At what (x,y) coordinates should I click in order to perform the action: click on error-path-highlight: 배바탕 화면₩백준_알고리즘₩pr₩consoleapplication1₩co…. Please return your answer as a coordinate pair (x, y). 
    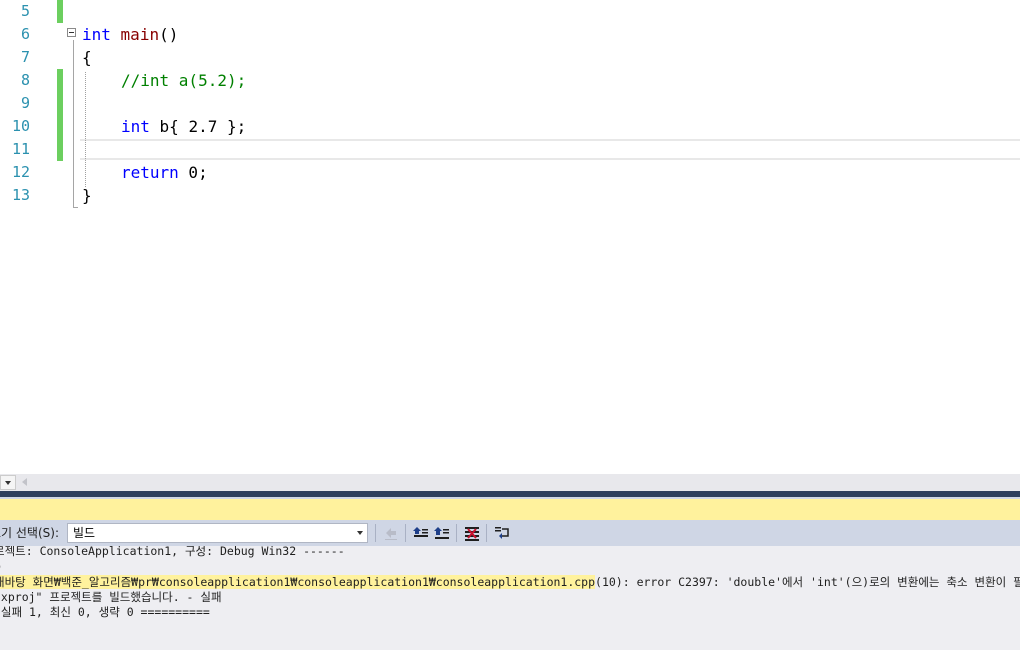
    Looking at the image, I should click on (298, 582).